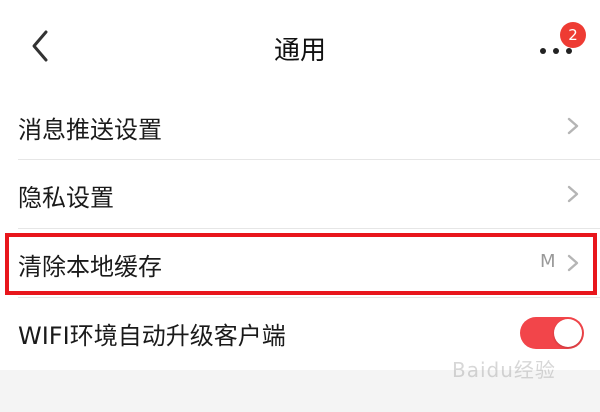 Image resolution: width=600 pixels, height=412 pixels. Describe the element at coordinates (556, 51) in the screenshot. I see `more-dots-icon` at that location.